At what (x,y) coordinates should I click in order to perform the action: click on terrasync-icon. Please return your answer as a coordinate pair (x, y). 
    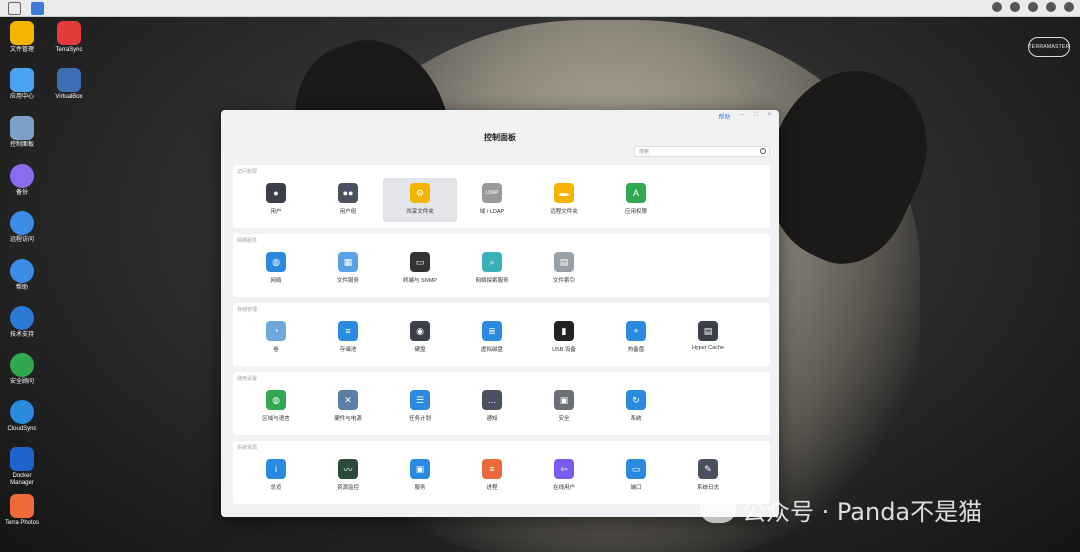
    Looking at the image, I should click on (69, 33).